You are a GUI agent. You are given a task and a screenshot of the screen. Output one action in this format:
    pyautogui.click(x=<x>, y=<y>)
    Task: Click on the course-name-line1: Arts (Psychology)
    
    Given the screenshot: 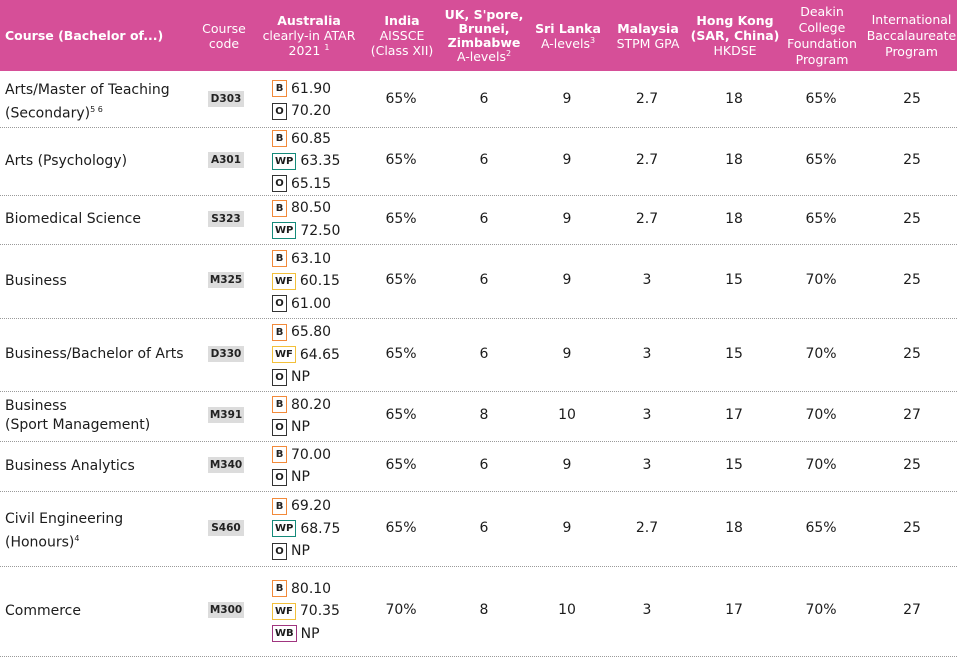 What is the action you would take?
    pyautogui.click(x=66, y=160)
    